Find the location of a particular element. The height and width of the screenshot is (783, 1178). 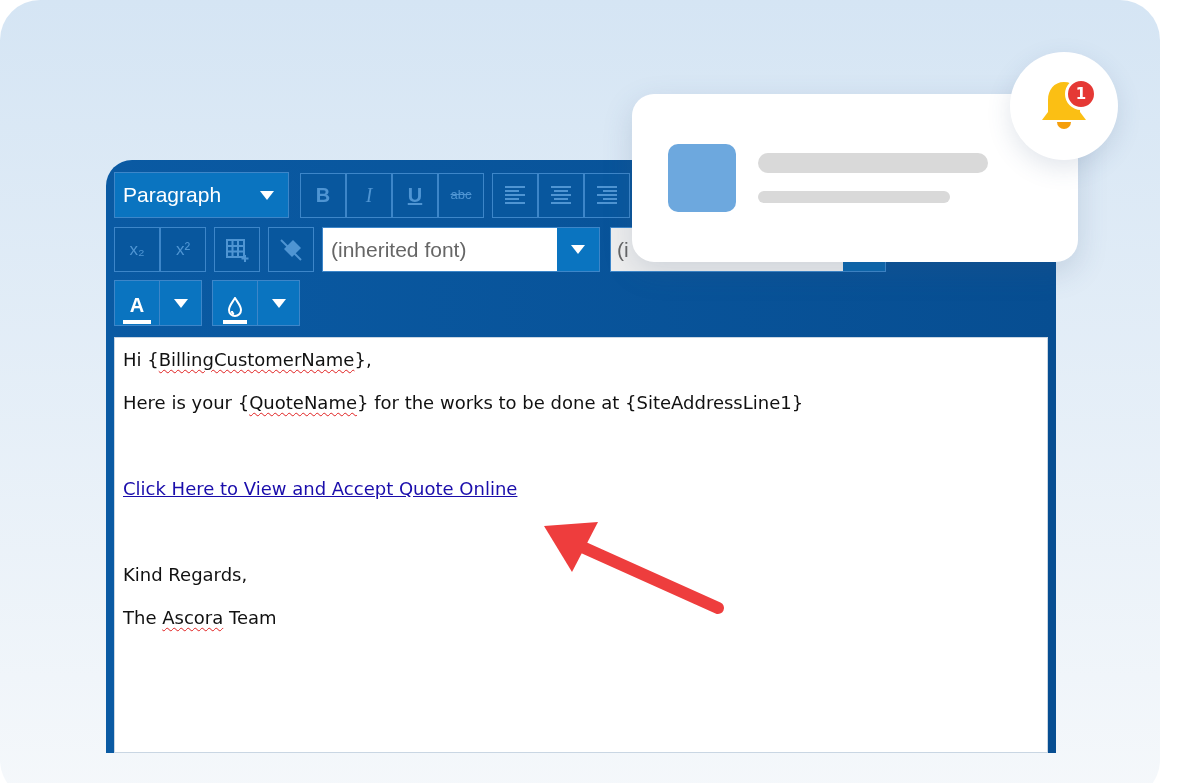

body-text: The Ascora Team is located at coordinates (200, 618).